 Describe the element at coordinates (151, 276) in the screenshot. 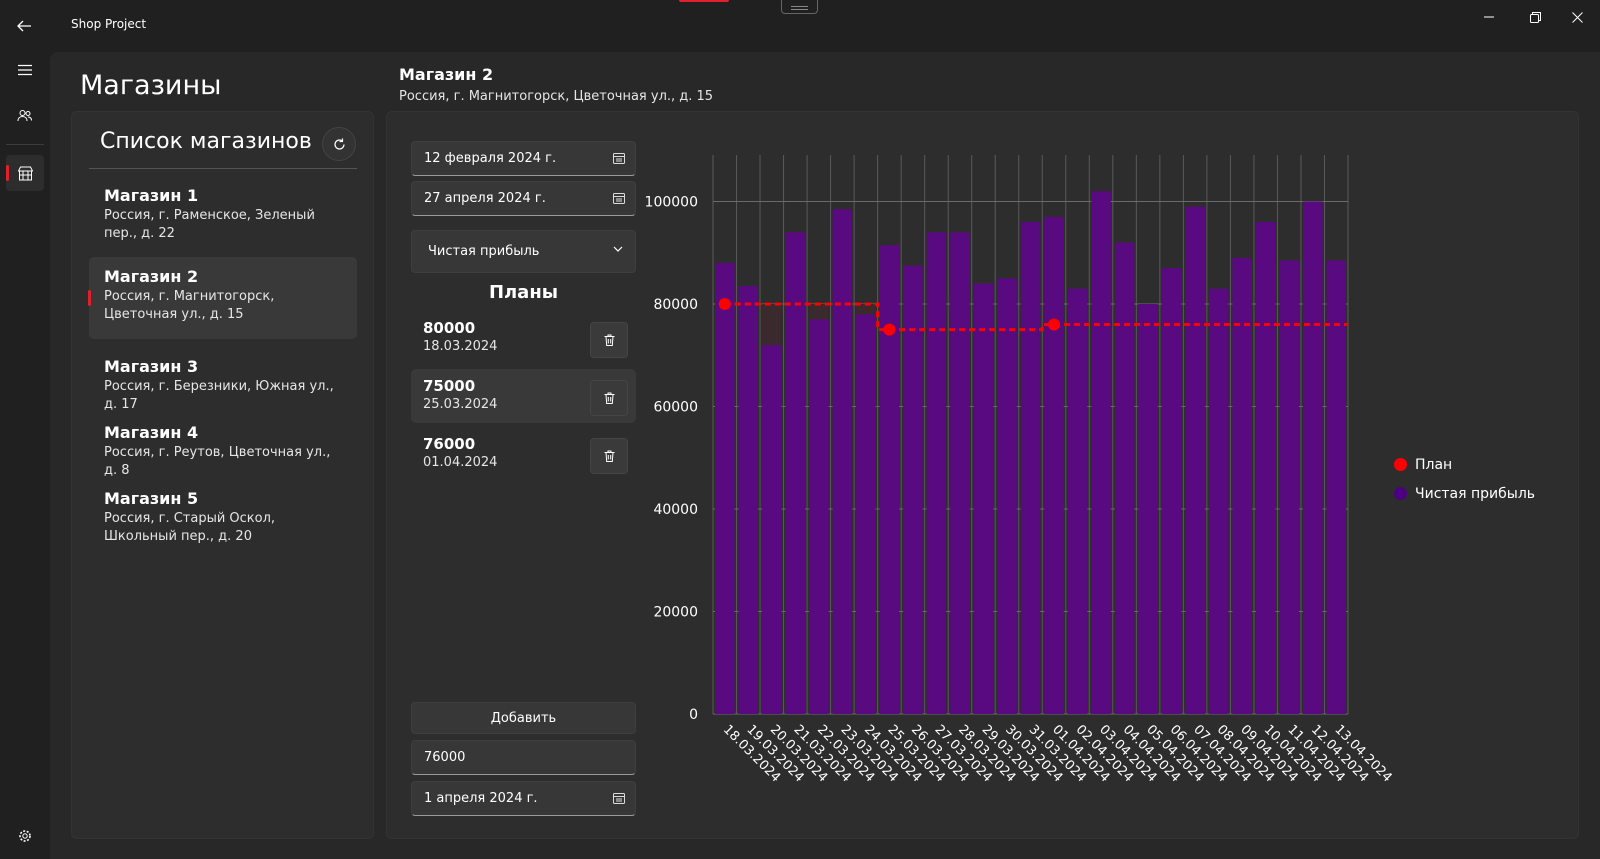

I see `shop-name: Магазин 2` at that location.